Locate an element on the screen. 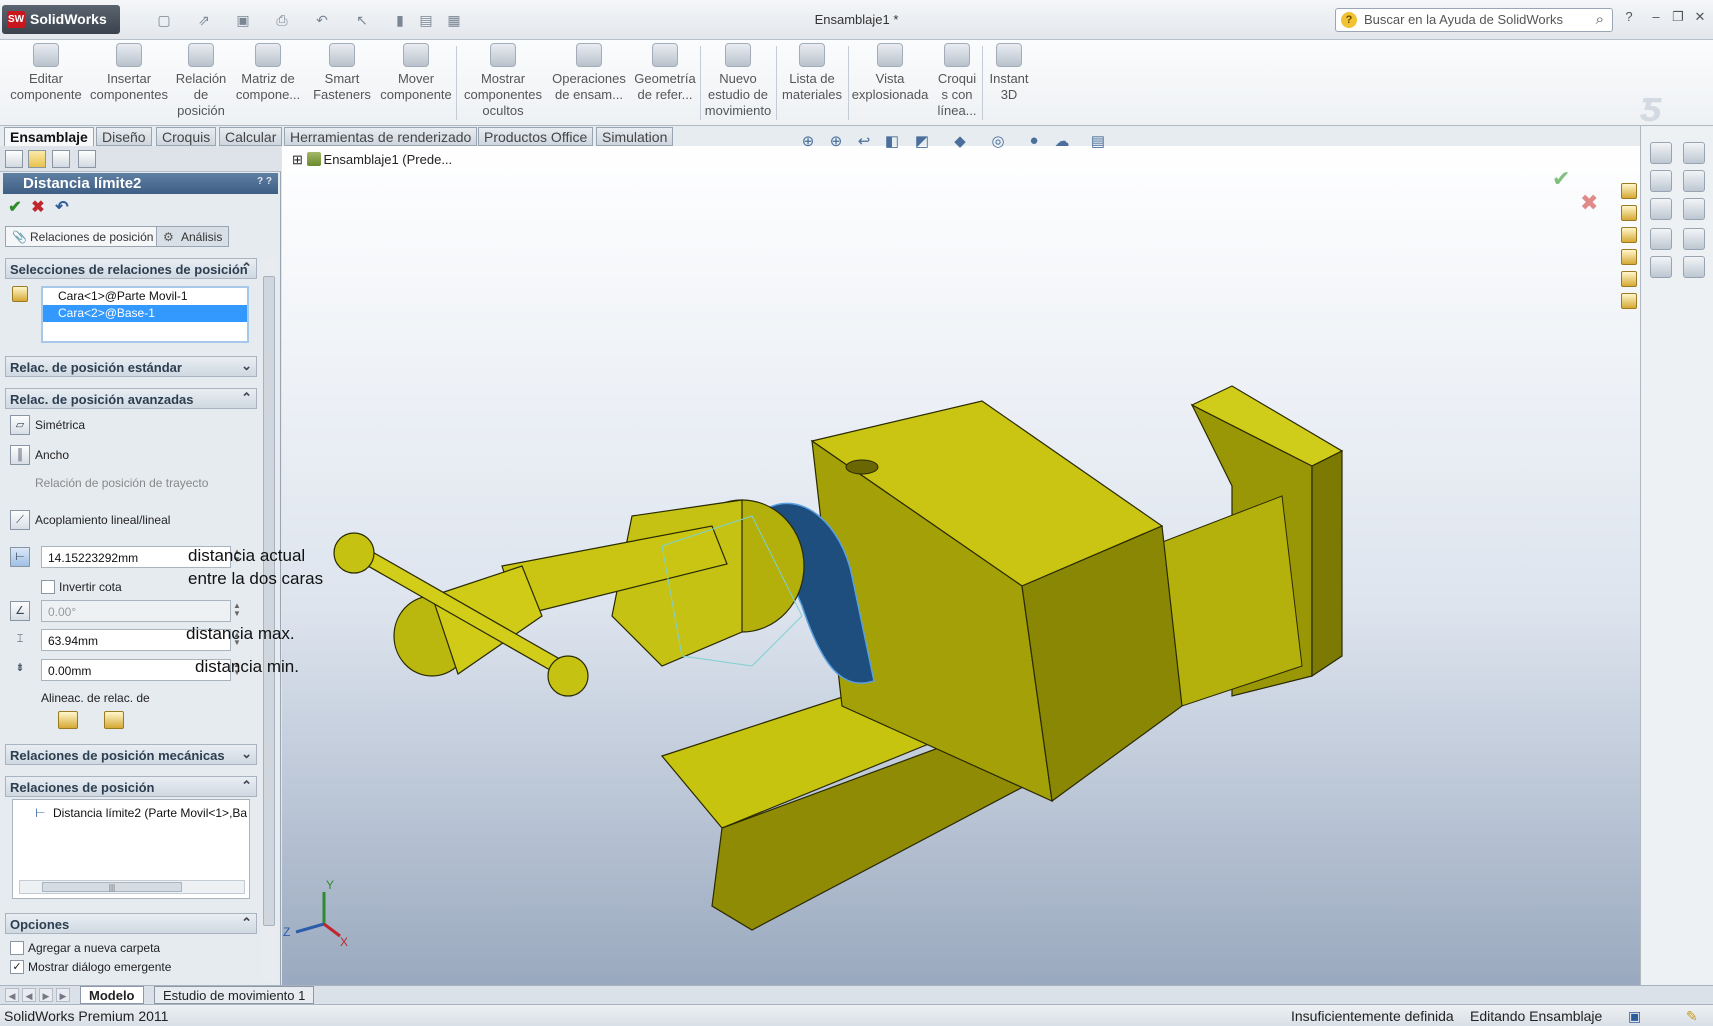 The image size is (1713, 1026). anti-aligned-icon is located at coordinates (114, 720).